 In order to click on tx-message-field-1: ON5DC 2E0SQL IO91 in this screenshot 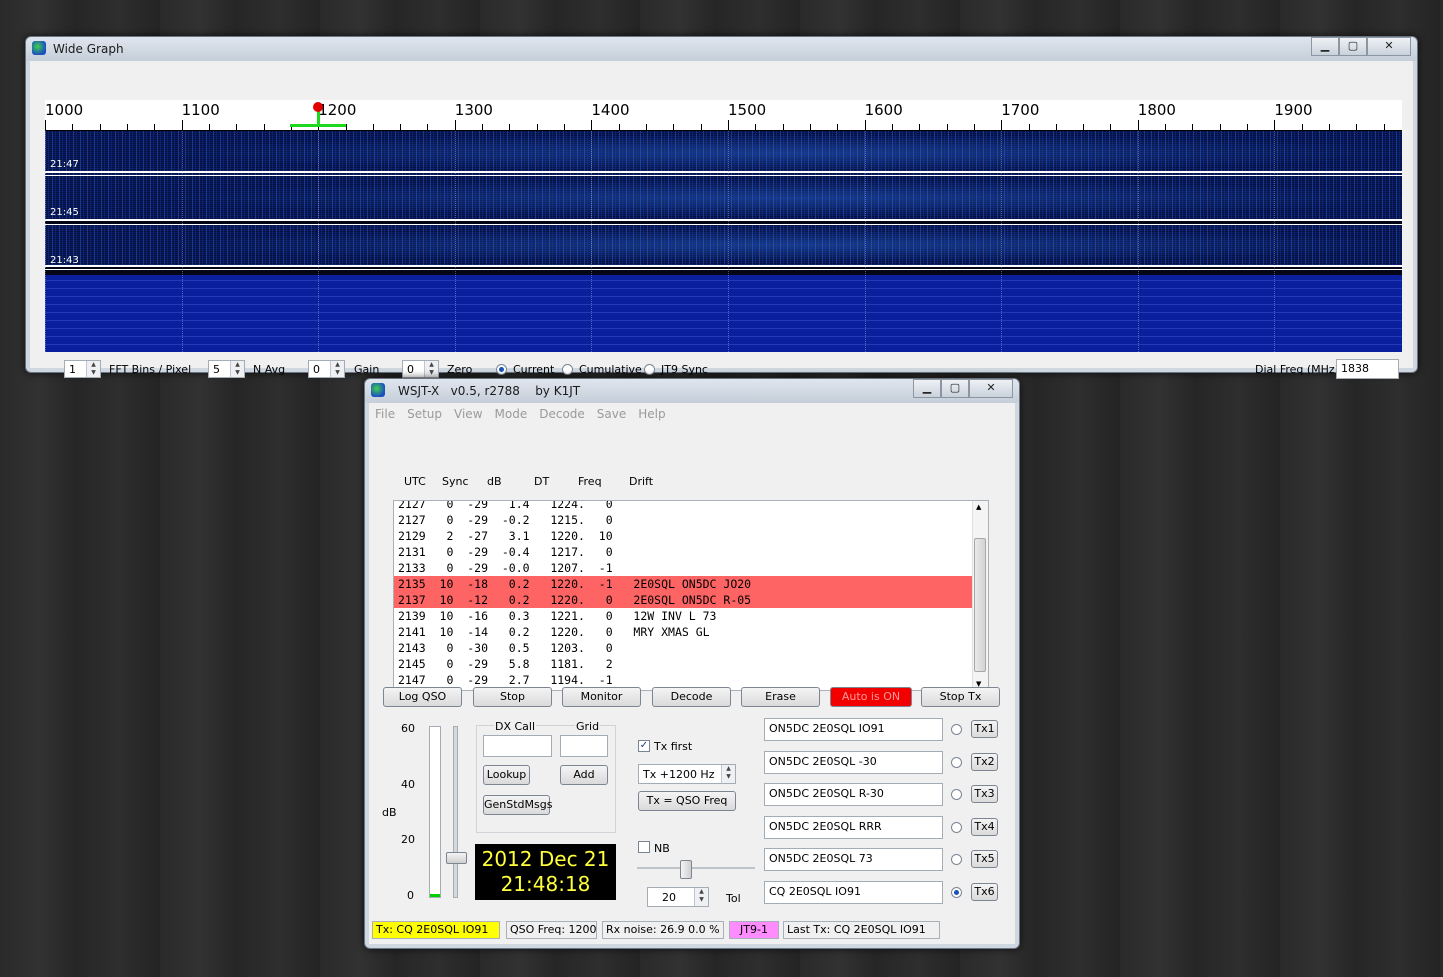, I will do `click(853, 729)`.